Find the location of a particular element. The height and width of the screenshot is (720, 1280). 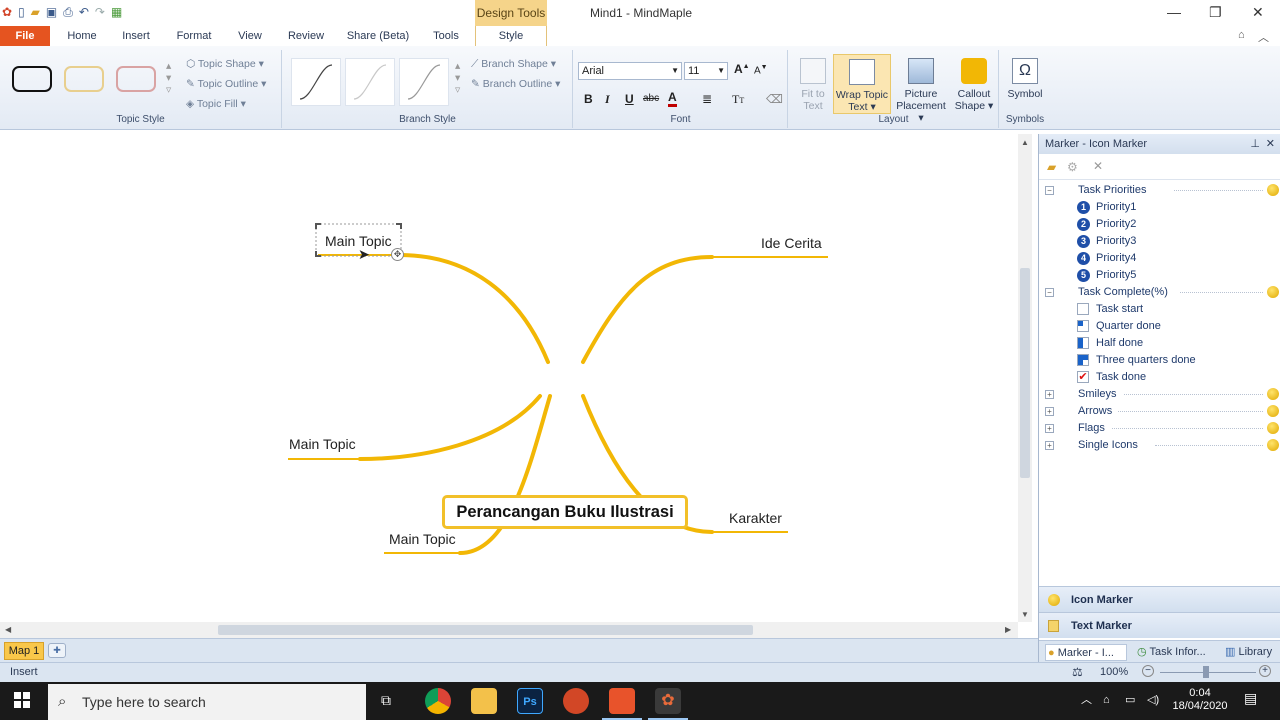

taskbar-clock: 0:04 18/04/2020 is located at coordinates (1200, 700).